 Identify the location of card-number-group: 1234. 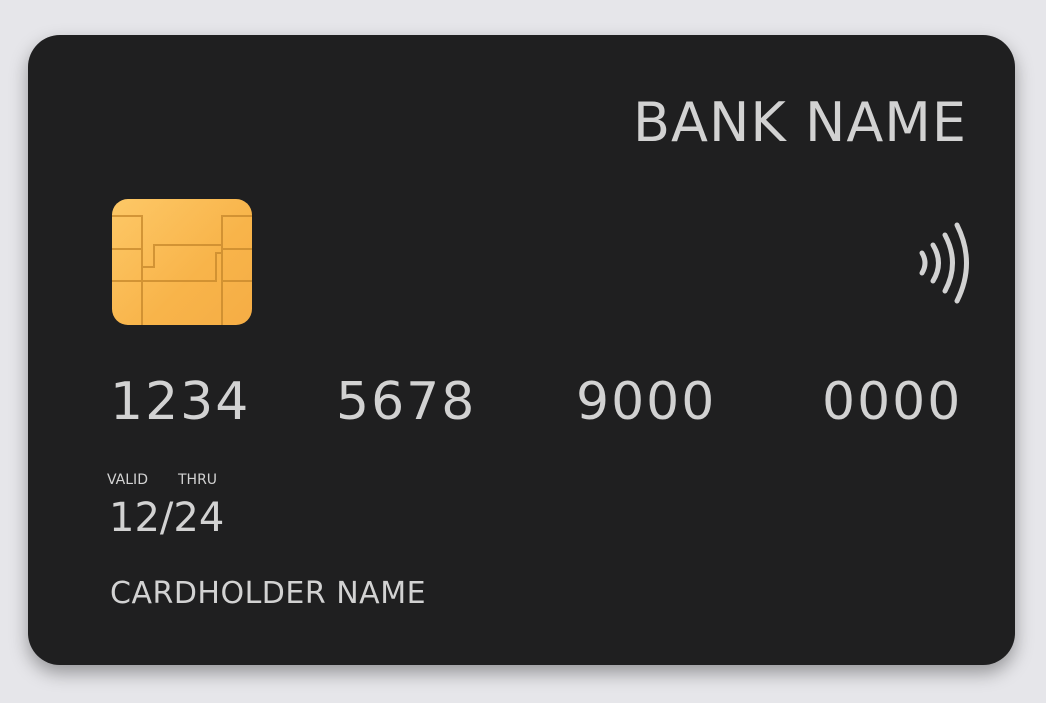
(180, 402).